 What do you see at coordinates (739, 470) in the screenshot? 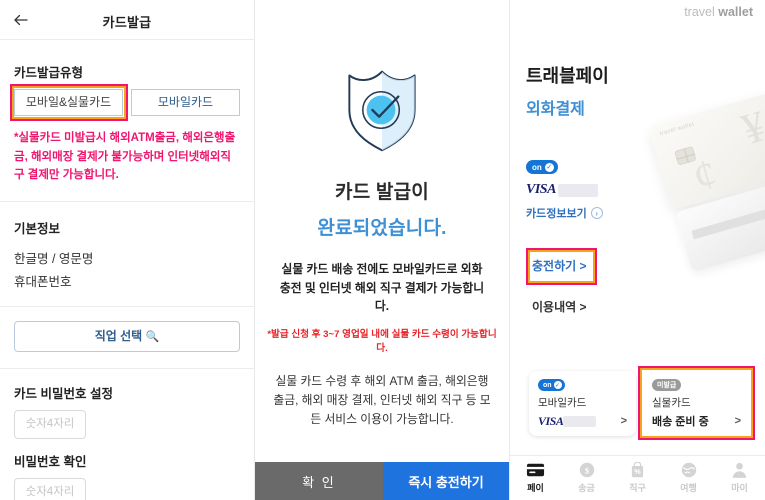
I see `person-icon` at bounding box center [739, 470].